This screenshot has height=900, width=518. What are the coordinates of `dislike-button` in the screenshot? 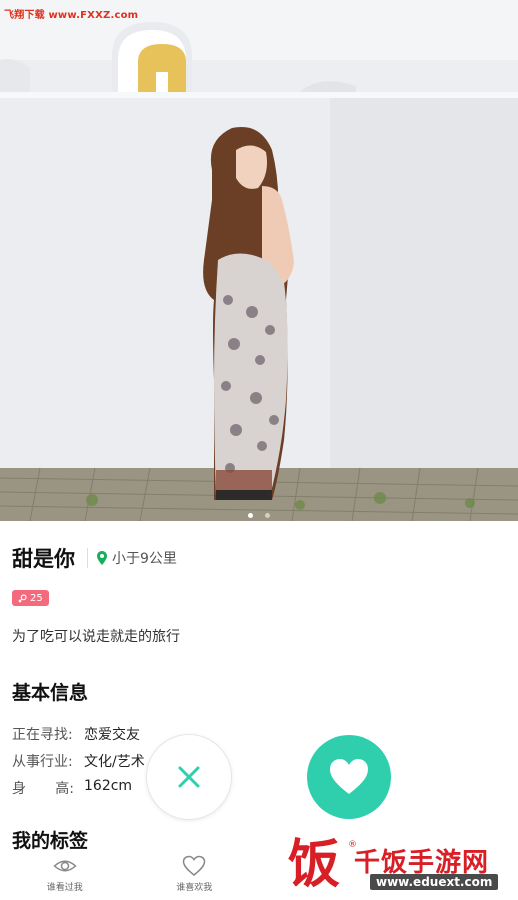 It's located at (189, 777).